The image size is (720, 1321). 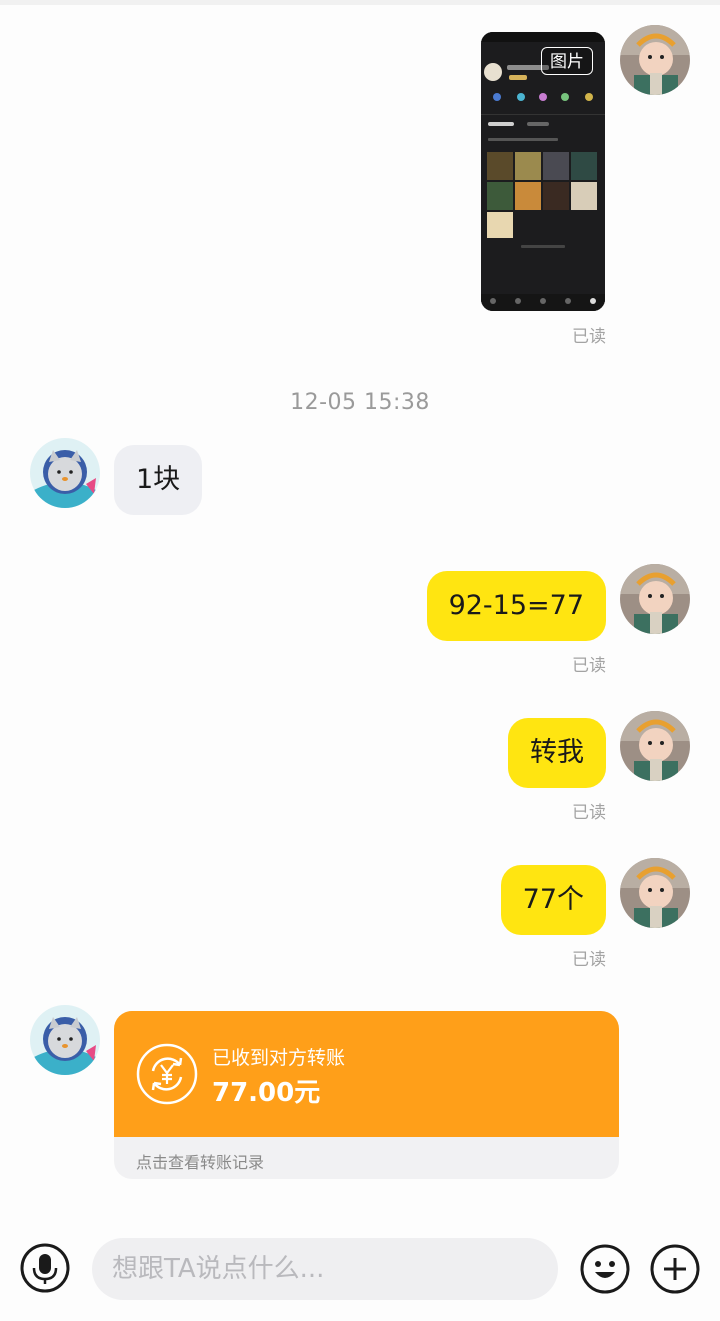 I want to click on image-badge: 图片, so click(x=567, y=61).